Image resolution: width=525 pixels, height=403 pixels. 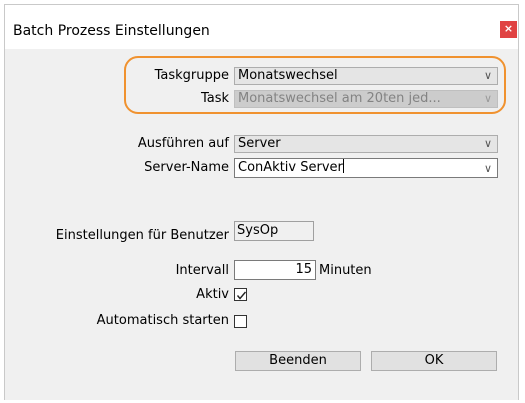 I want to click on benutzer-field: SysOp, so click(x=274, y=231).